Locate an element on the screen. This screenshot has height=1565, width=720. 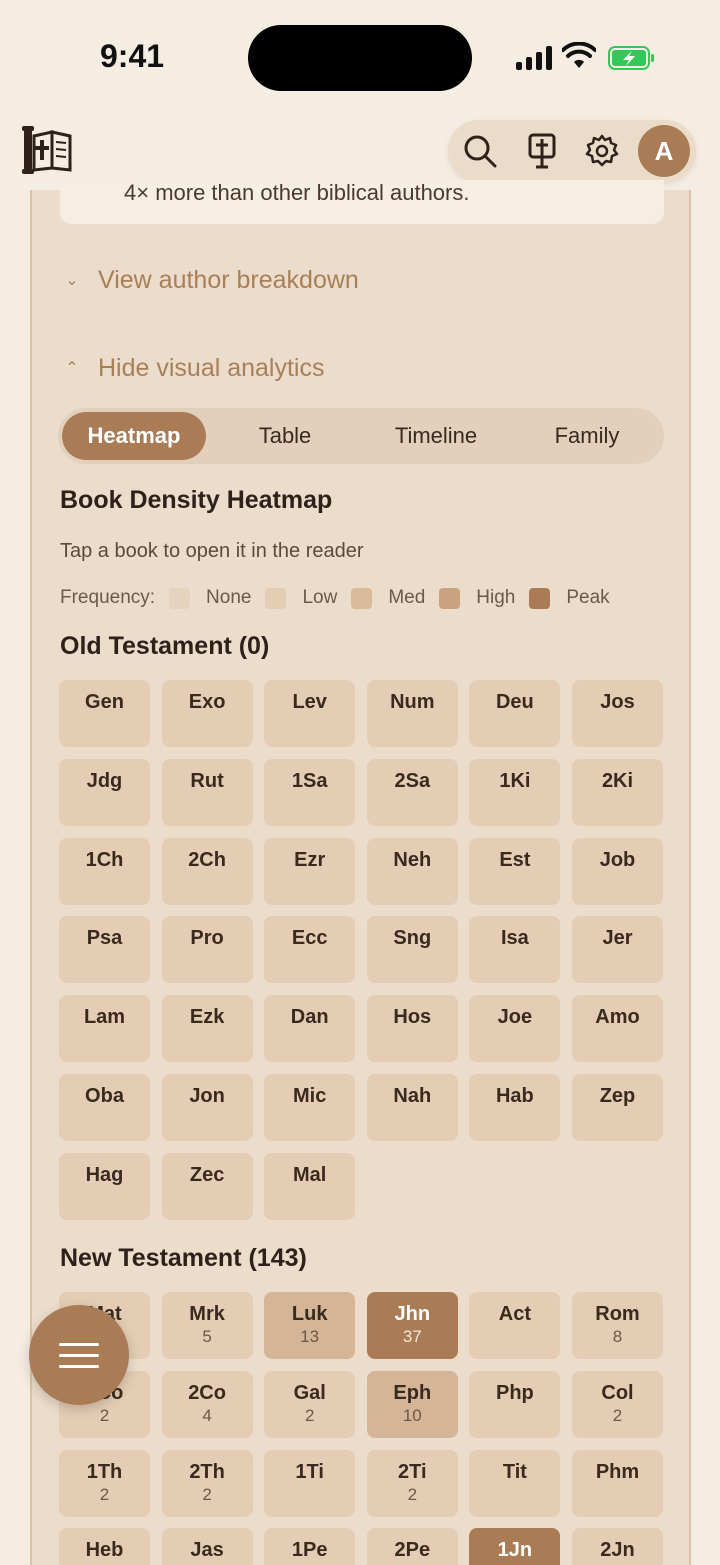
book-cell-luk: Luk 13 is located at coordinates (310, 1325).